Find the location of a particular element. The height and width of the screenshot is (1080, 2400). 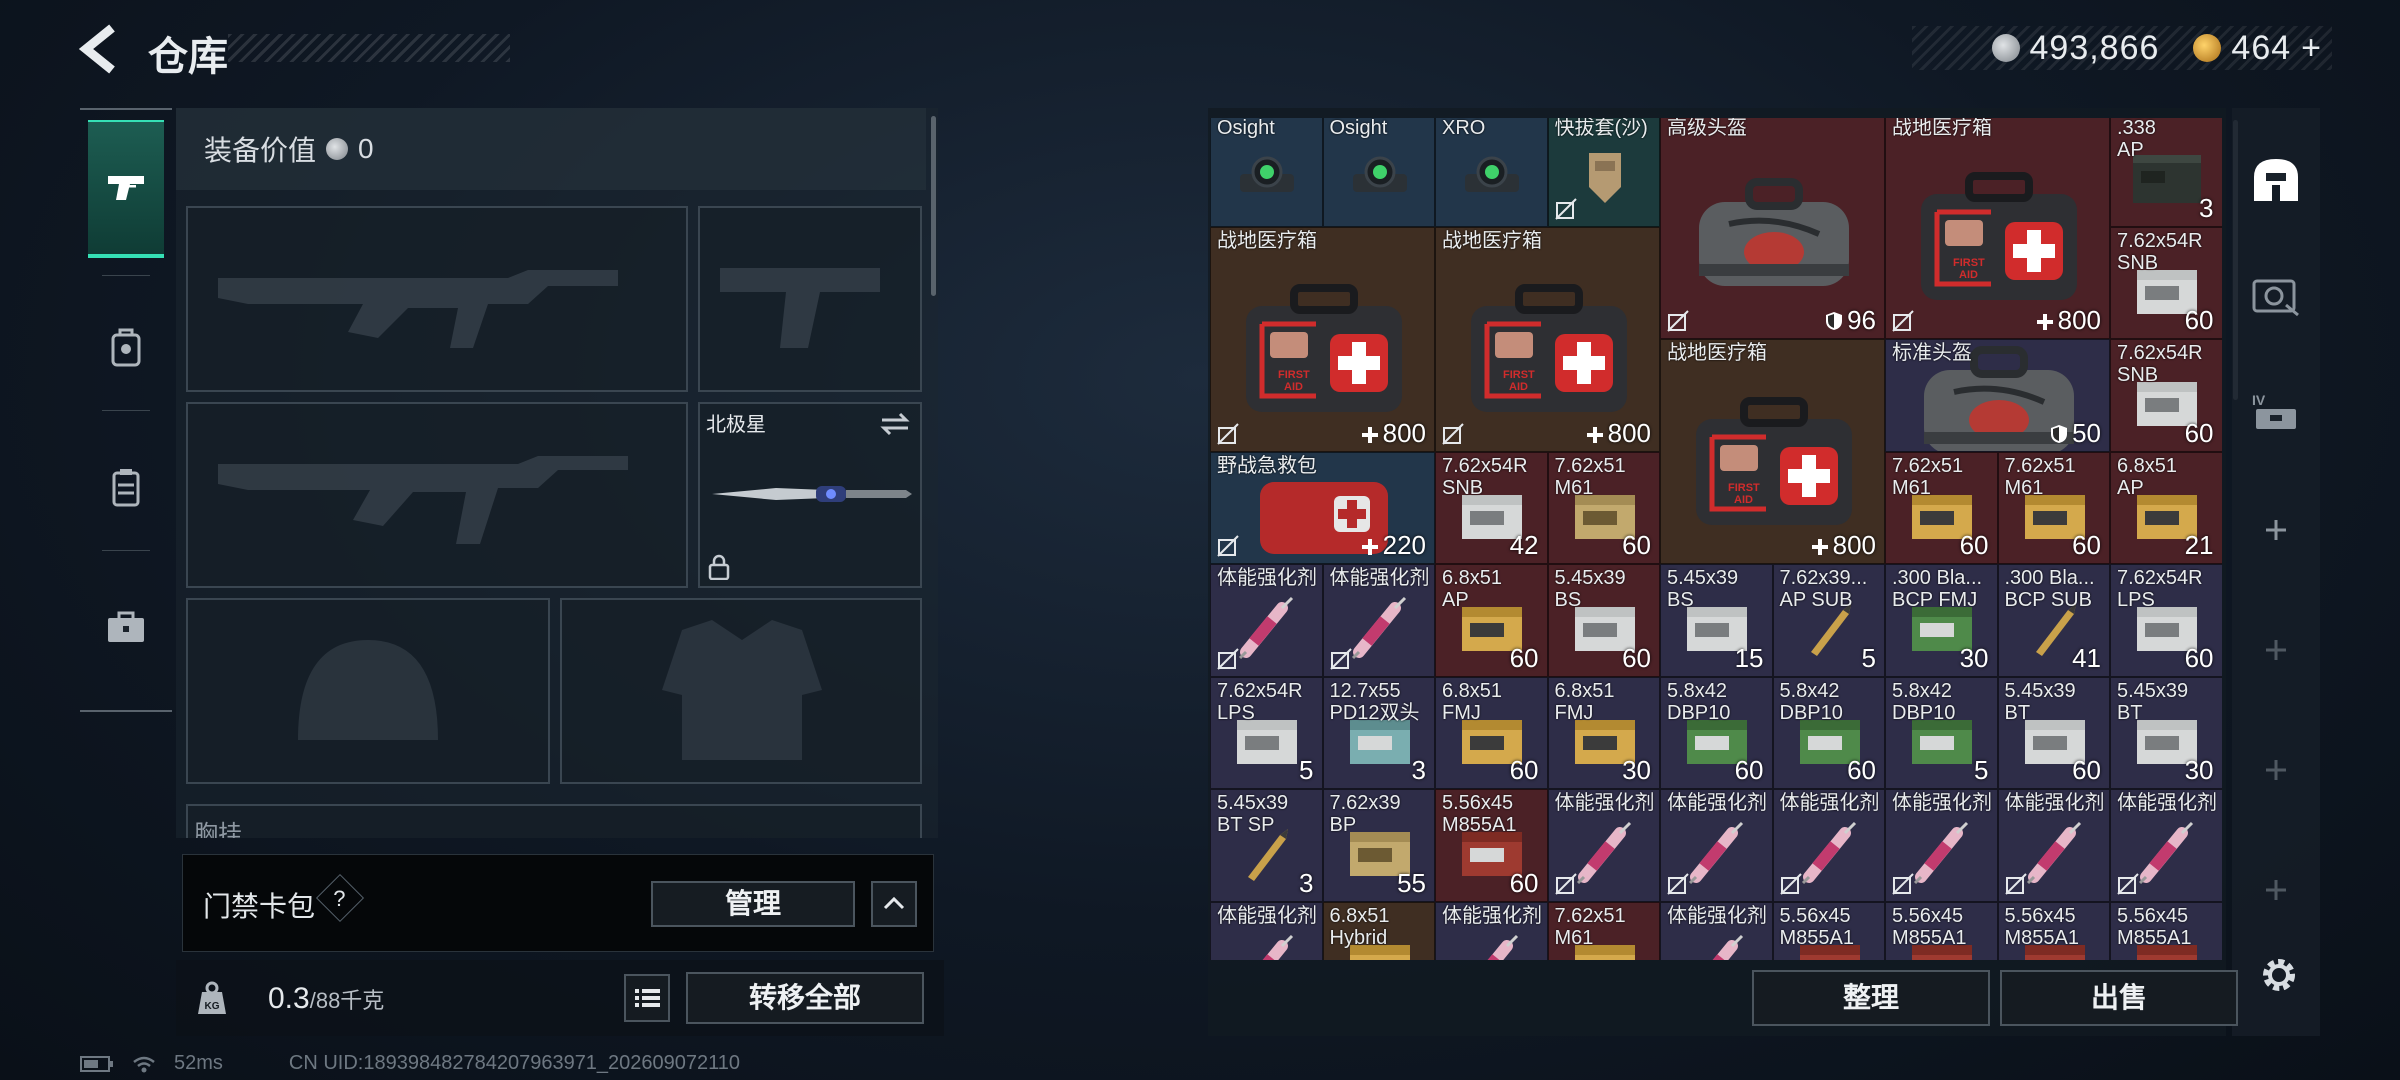

transfer-all-button: 转移全部 is located at coordinates (805, 998).